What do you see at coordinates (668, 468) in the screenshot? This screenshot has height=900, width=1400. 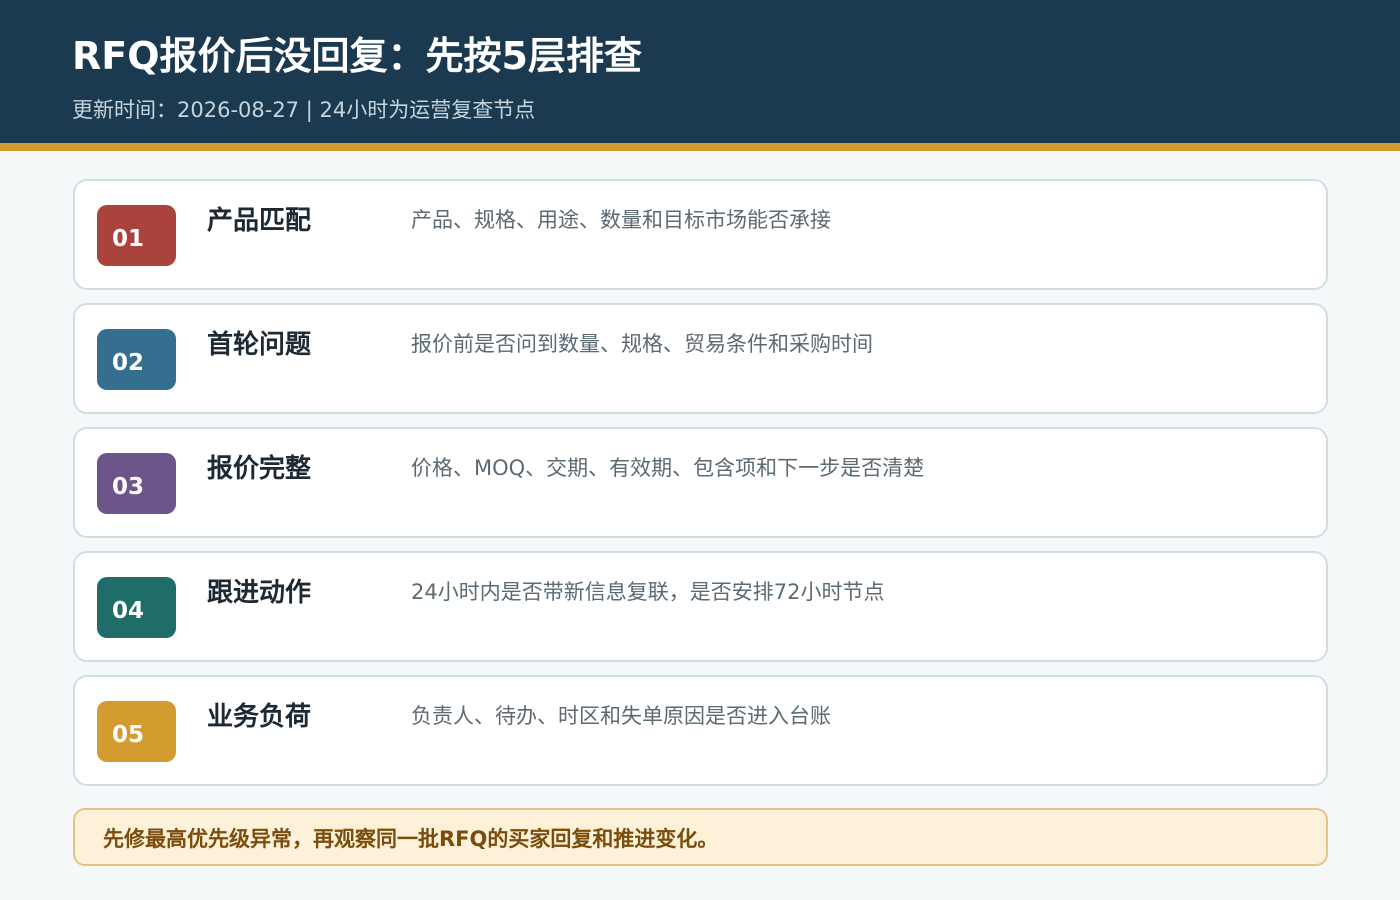 I see `layer-description: 价格、MOQ、交期、有效期、包含项和下一步是否清楚` at bounding box center [668, 468].